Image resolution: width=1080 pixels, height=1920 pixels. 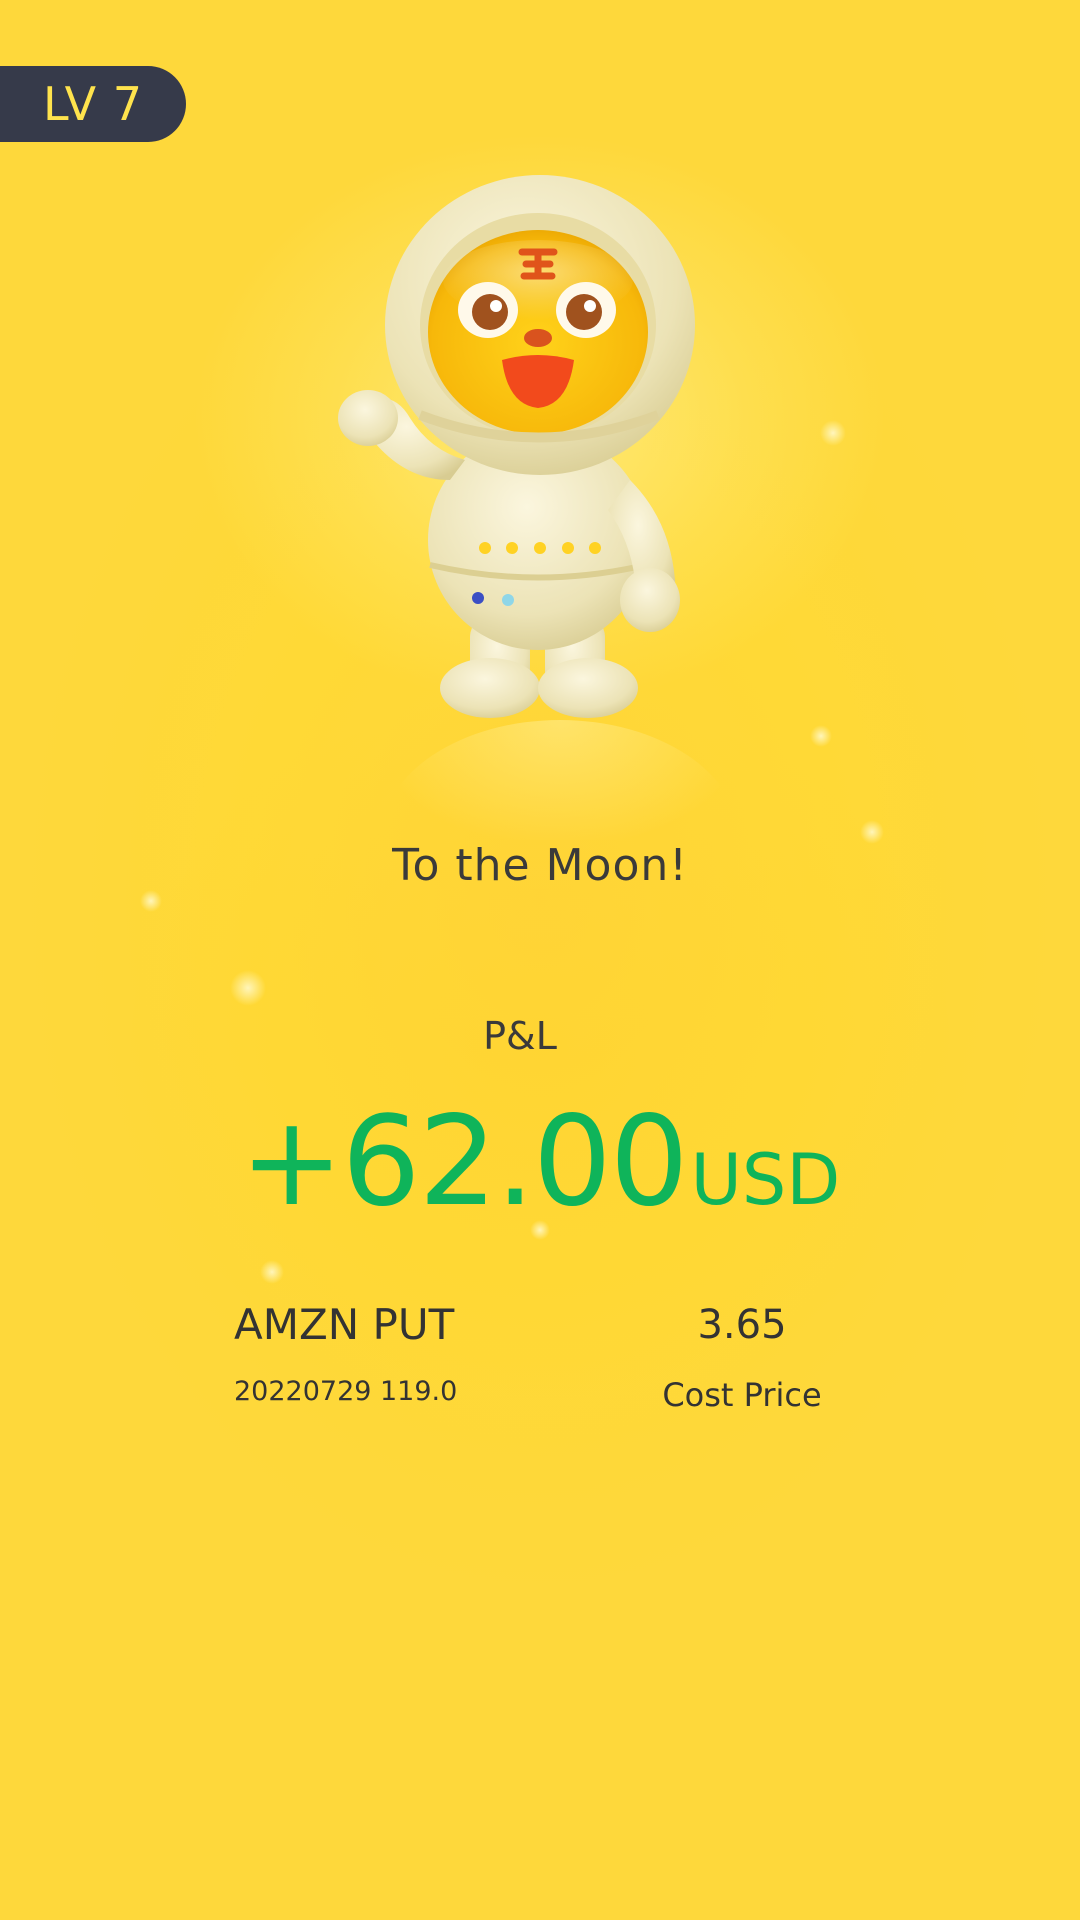 I want to click on cost-price-label: Cost Price, so click(x=742, y=1395).